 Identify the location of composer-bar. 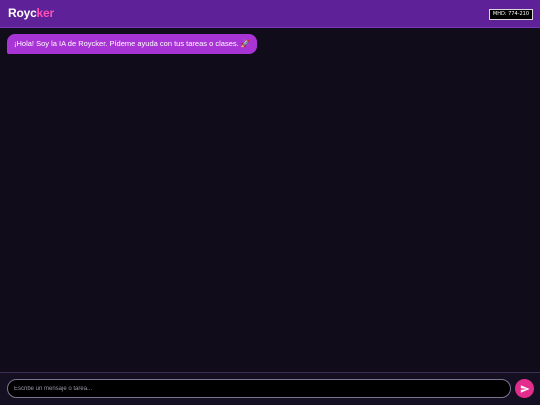
(270, 388).